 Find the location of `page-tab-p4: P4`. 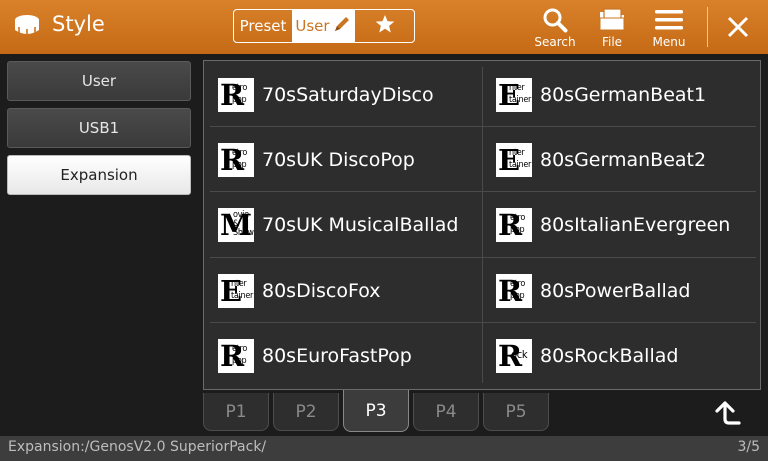

page-tab-p4: P4 is located at coordinates (446, 412).